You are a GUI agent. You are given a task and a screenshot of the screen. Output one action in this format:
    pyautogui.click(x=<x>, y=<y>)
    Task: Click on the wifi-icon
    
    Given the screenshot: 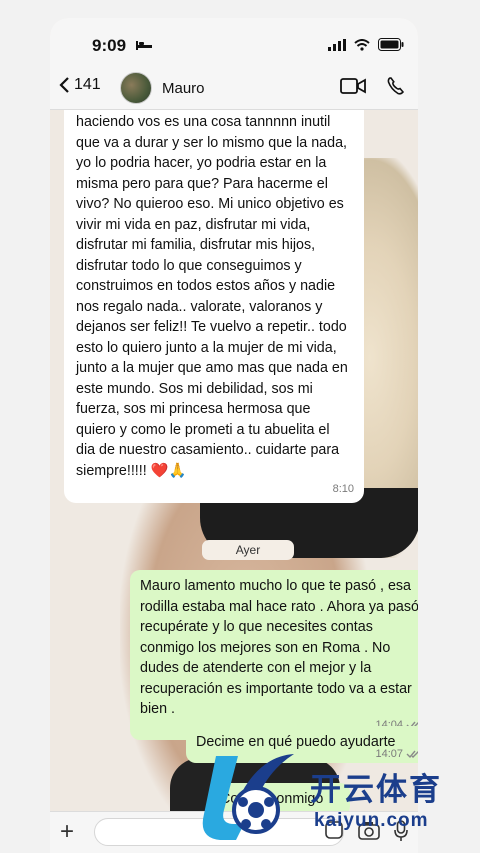 What is the action you would take?
    pyautogui.click(x=362, y=44)
    